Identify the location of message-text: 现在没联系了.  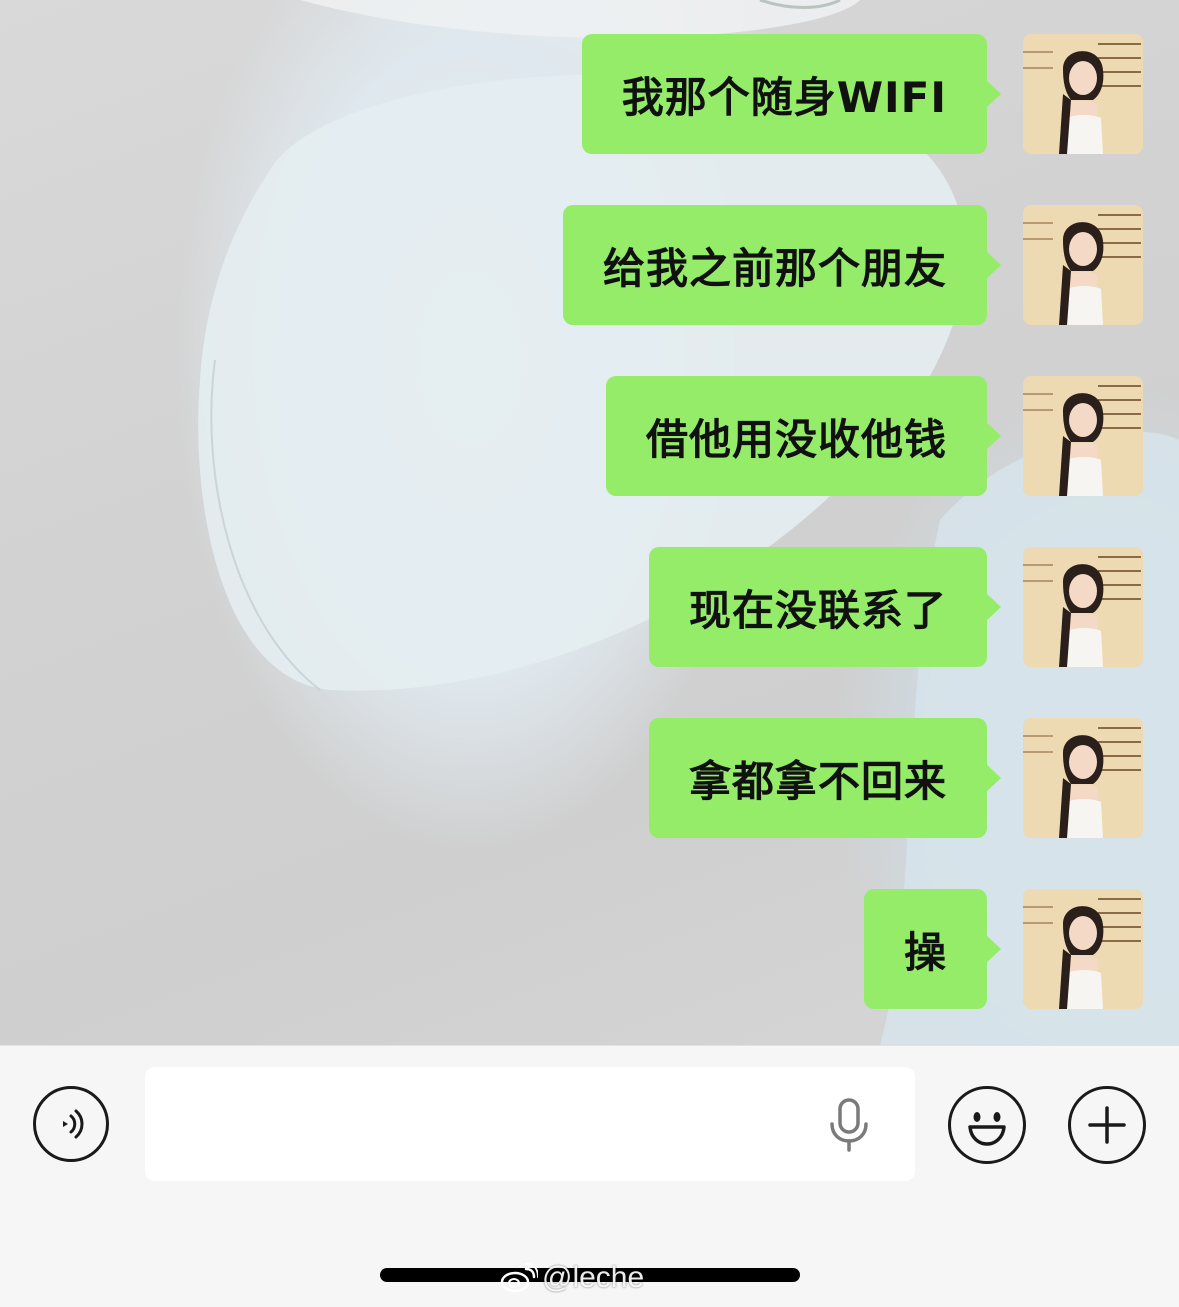
(817, 610).